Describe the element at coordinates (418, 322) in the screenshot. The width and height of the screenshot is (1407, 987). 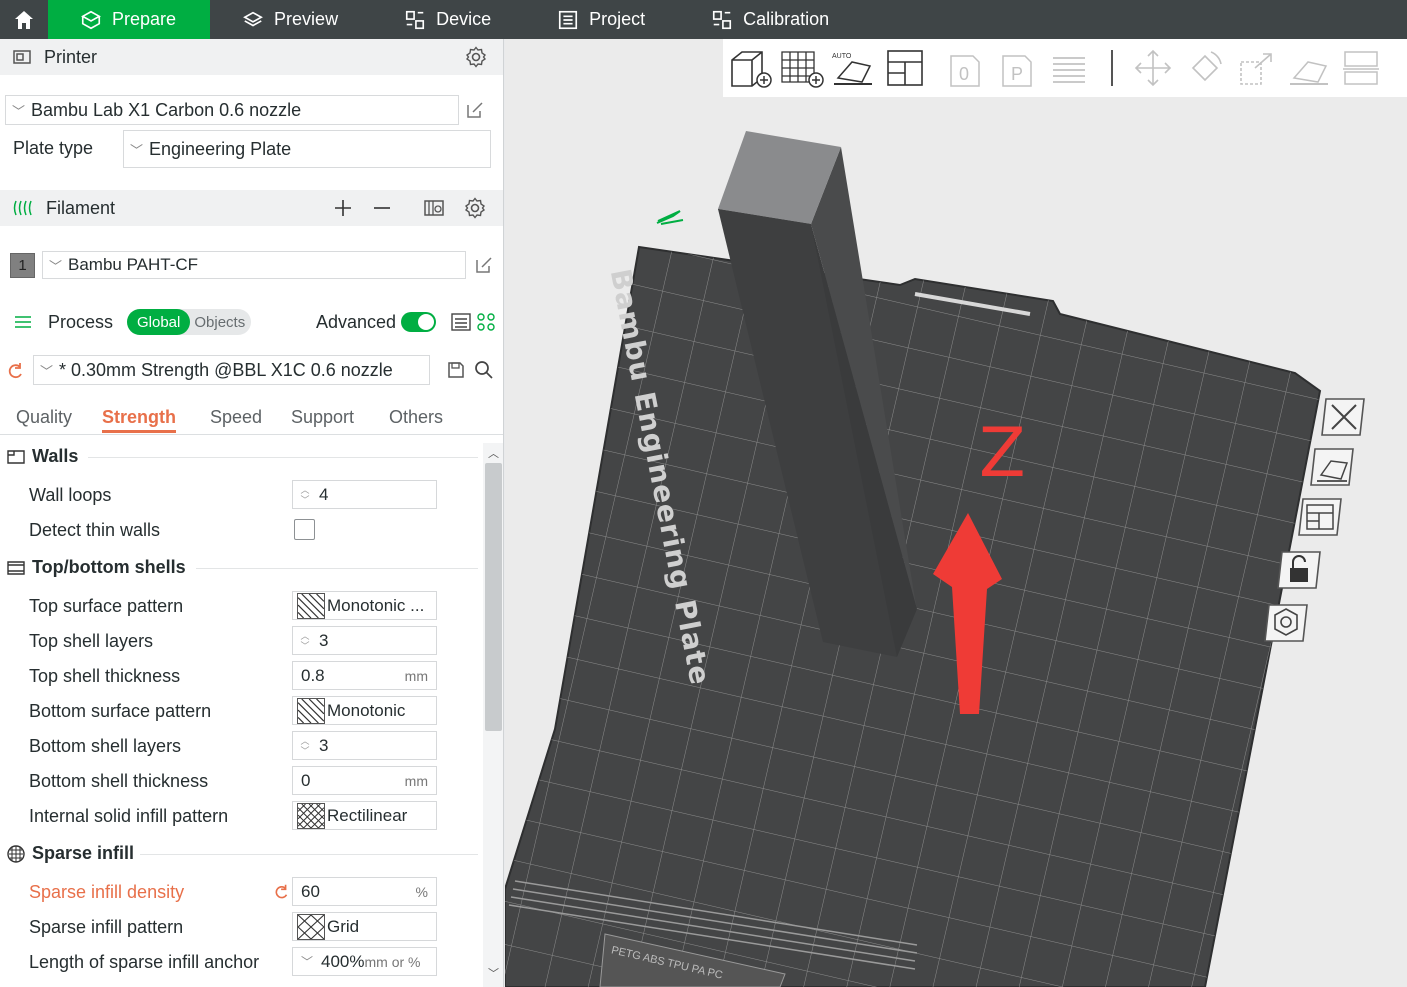
I see `advanced-toggle` at that location.